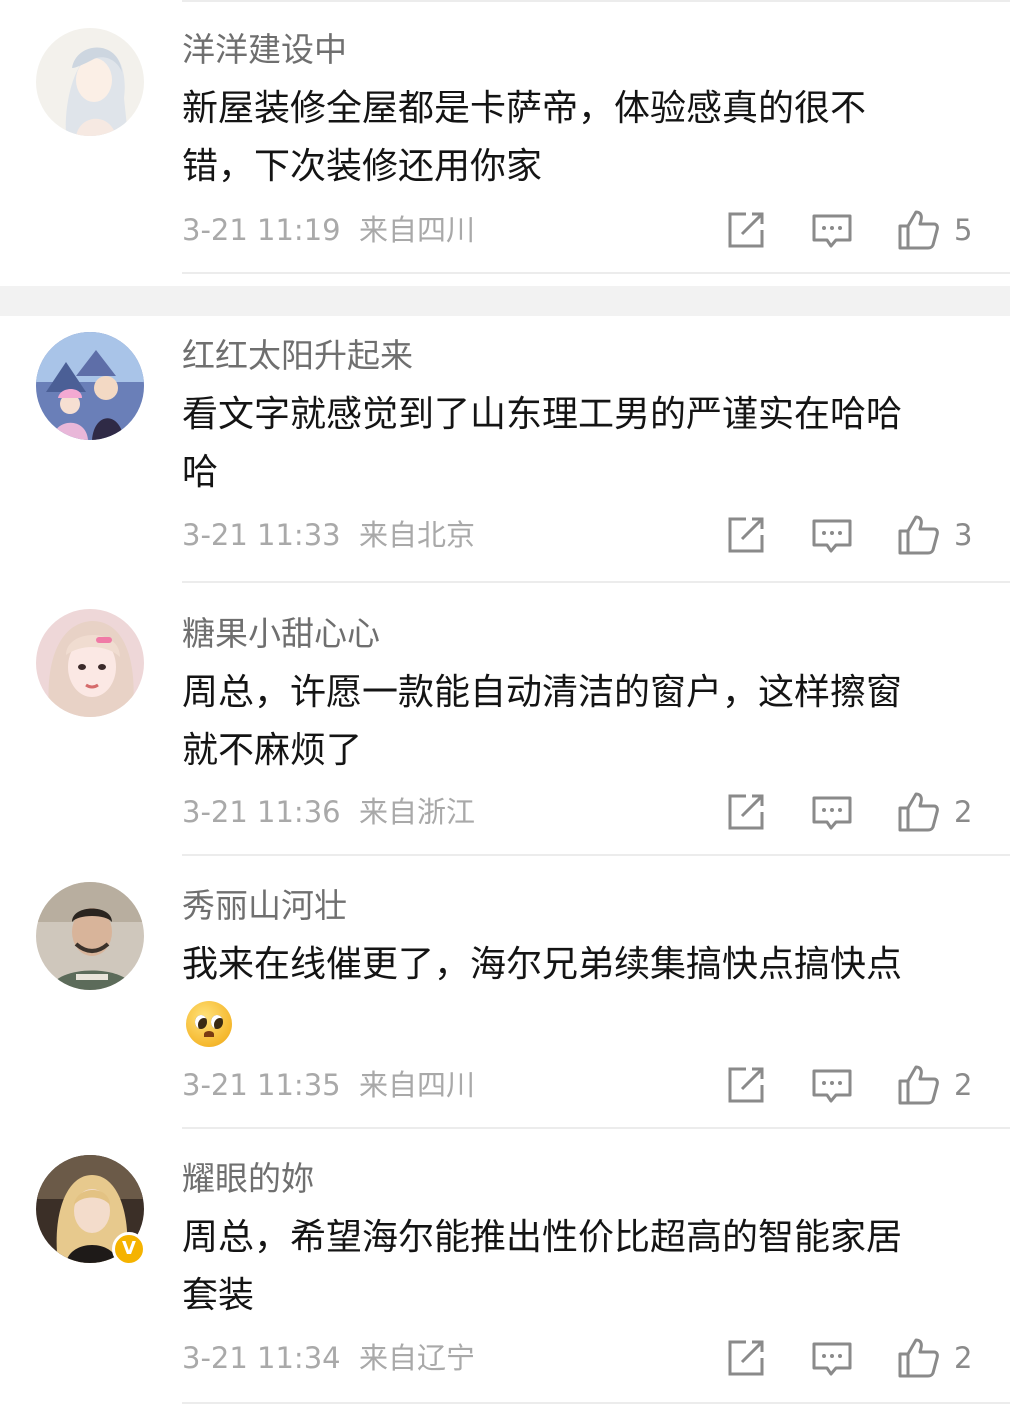 The width and height of the screenshot is (1010, 1416). Describe the element at coordinates (261, 230) in the screenshot. I see `comment-time: 3-21 11:19` at that location.